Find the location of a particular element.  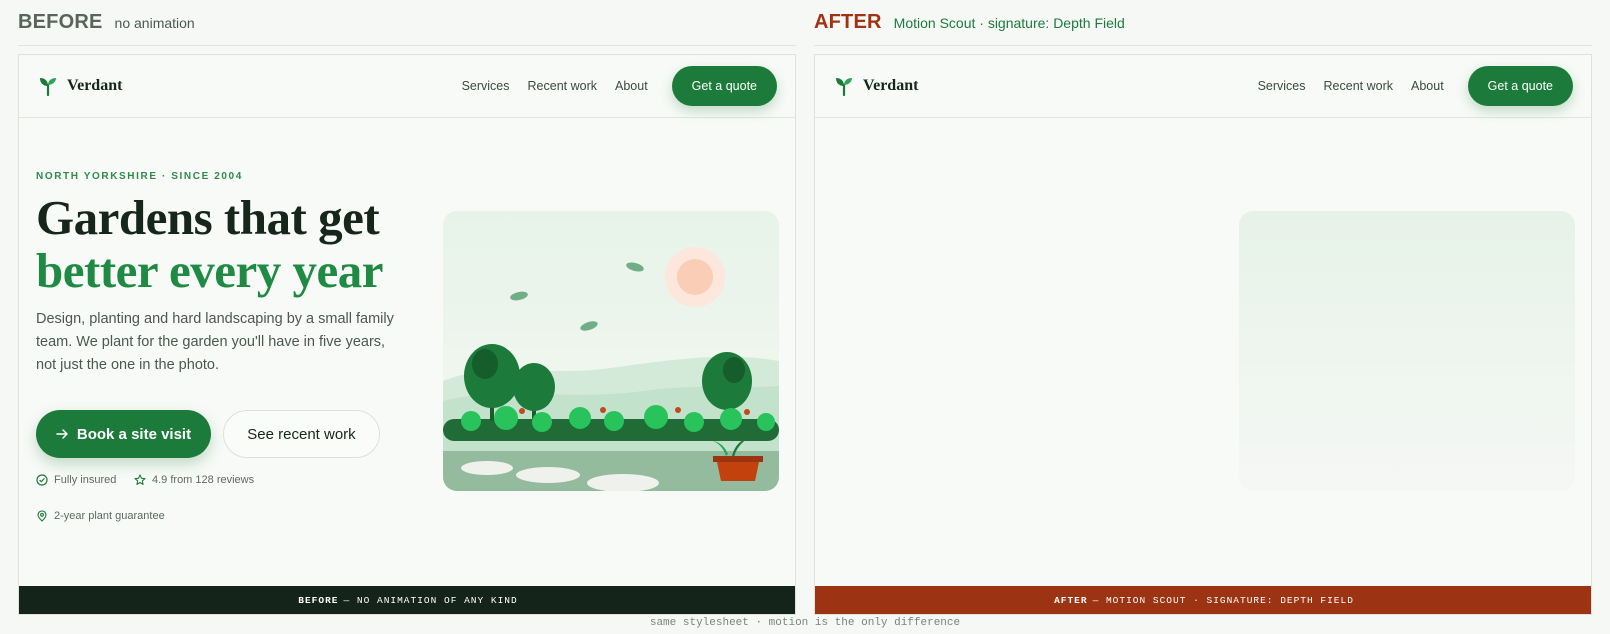

trust-item-reviews: 4.9 from 128 reviews is located at coordinates (194, 480).